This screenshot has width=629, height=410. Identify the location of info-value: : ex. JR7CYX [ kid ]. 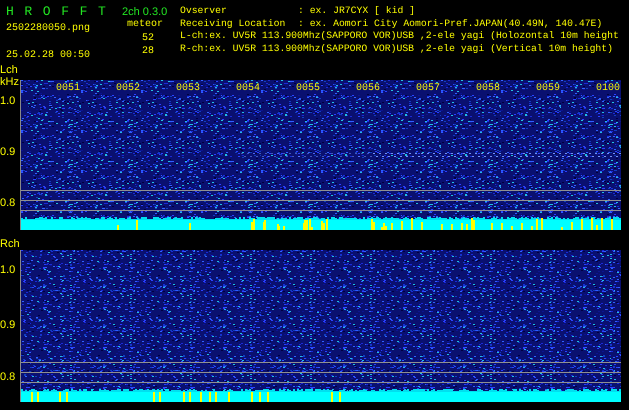
(357, 11).